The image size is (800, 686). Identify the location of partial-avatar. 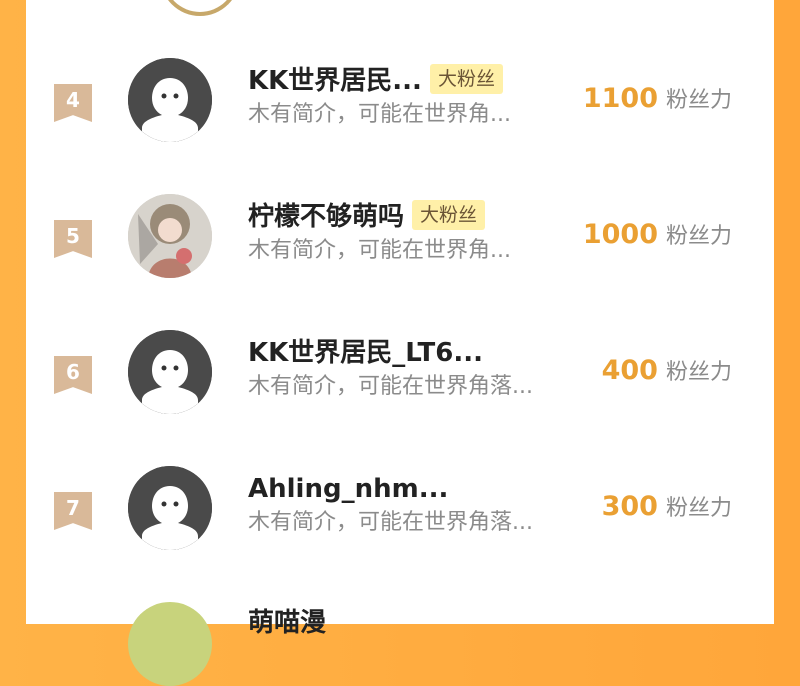
(200, 8).